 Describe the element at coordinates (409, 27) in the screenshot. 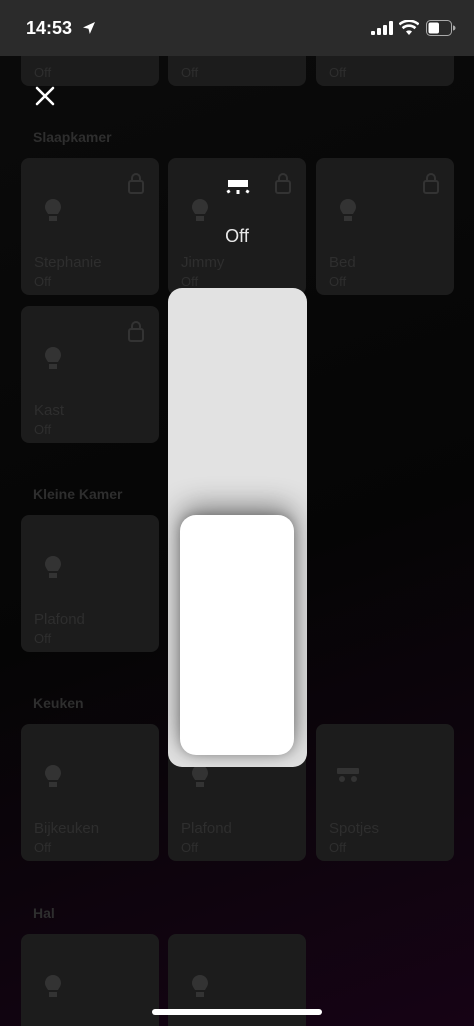

I see `wifi-icon` at that location.